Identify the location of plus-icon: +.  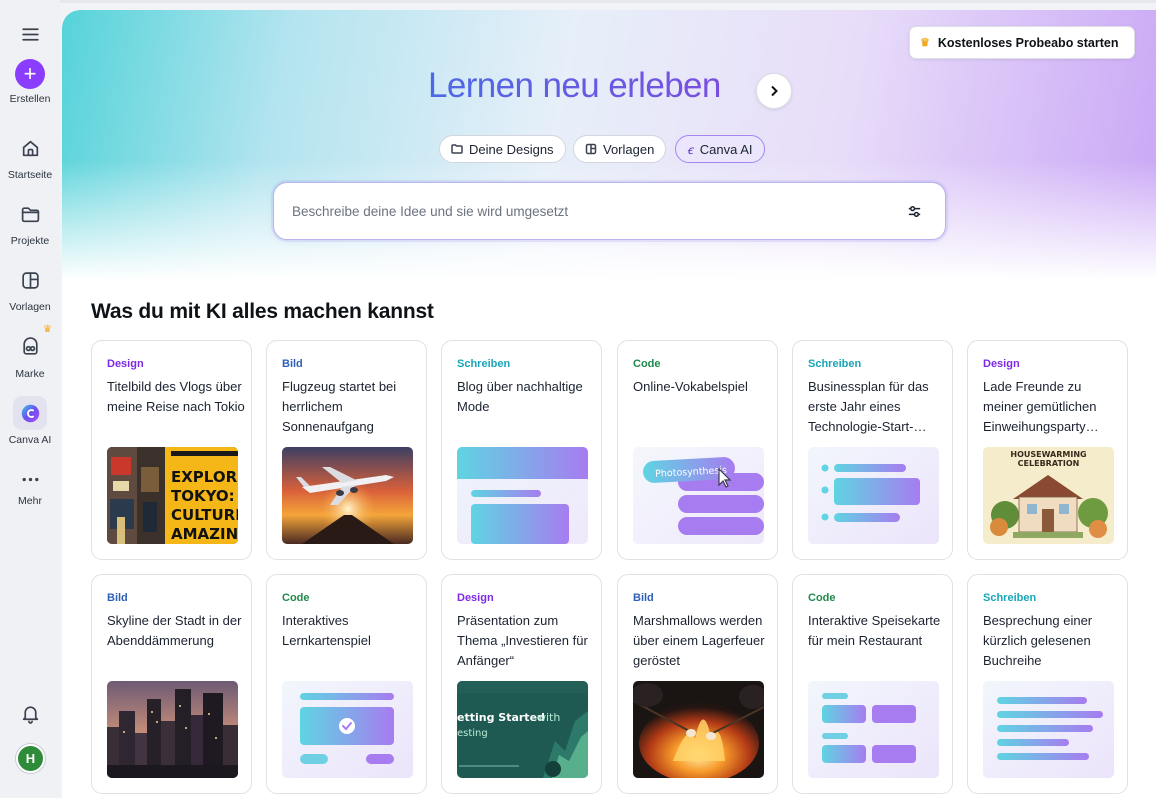
(30, 74).